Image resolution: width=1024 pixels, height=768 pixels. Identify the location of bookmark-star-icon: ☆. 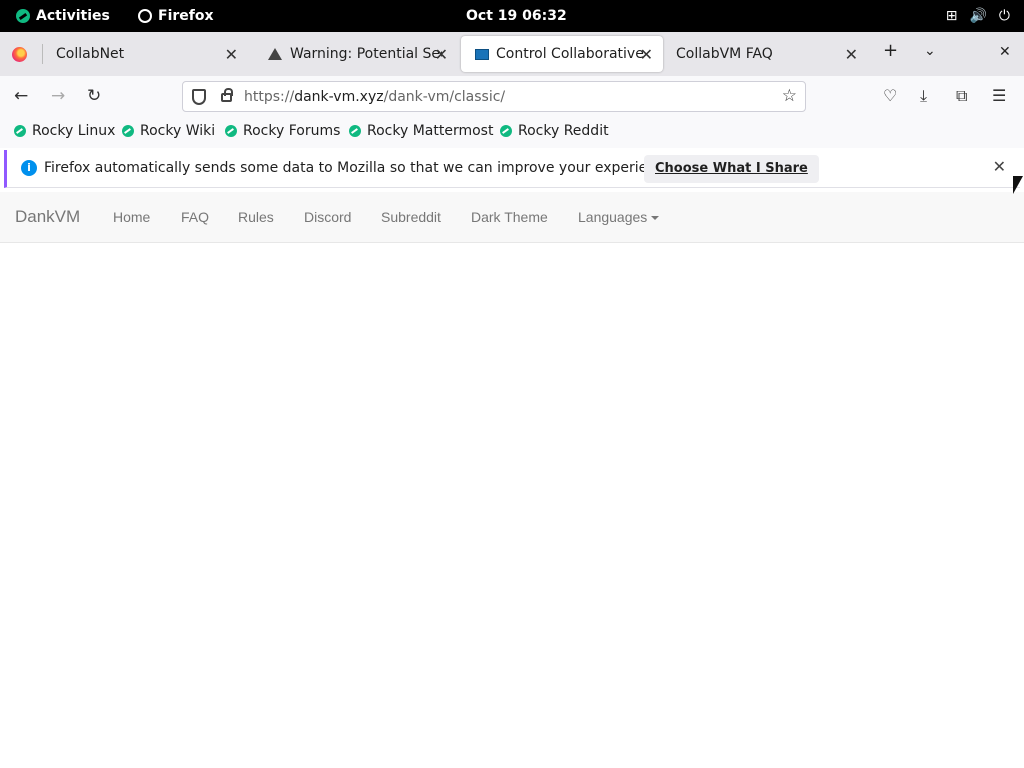
(789, 96).